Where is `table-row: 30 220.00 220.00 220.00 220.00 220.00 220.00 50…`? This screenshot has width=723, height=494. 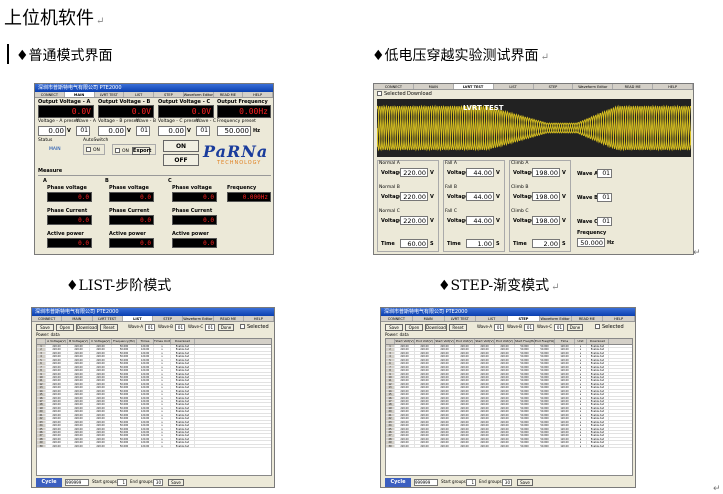 table-row: 30 220.00 220.00 220.00 220.00 220.00 220.00 50… is located at coordinates (509, 446).